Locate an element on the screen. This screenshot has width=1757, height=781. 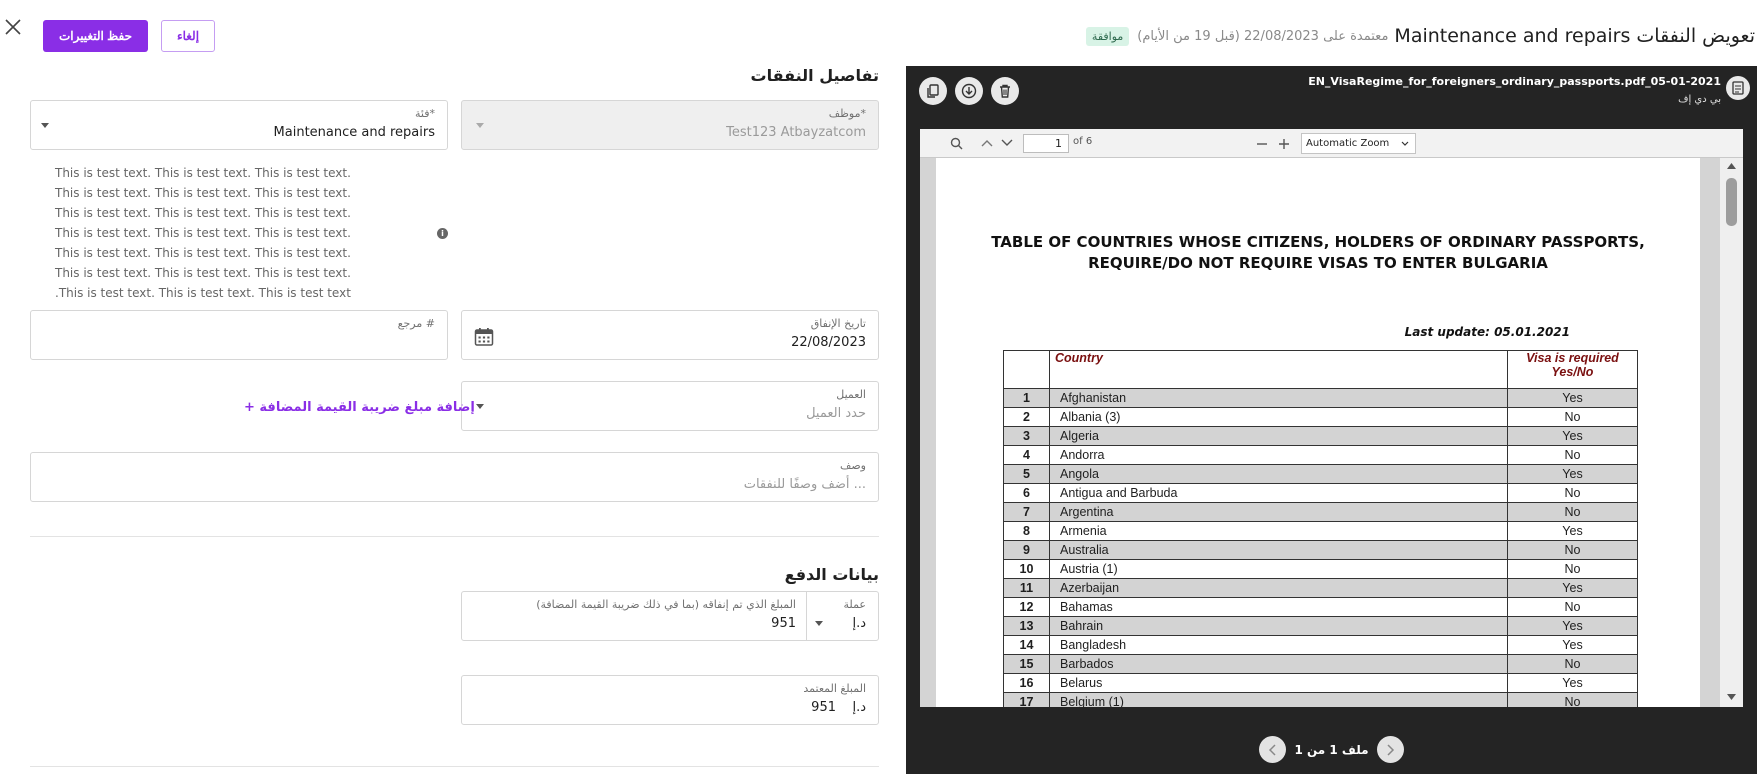
table-header-row: Country Visa is required Yes/No is located at coordinates (1320, 369).